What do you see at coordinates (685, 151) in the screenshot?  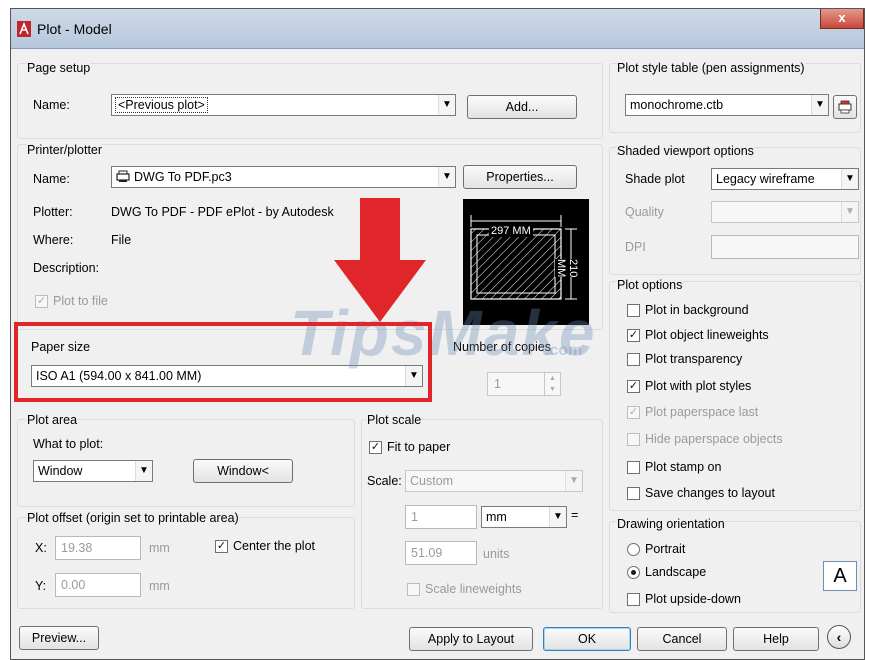 I see `shaded-viewport-label: Shaded viewport options` at bounding box center [685, 151].